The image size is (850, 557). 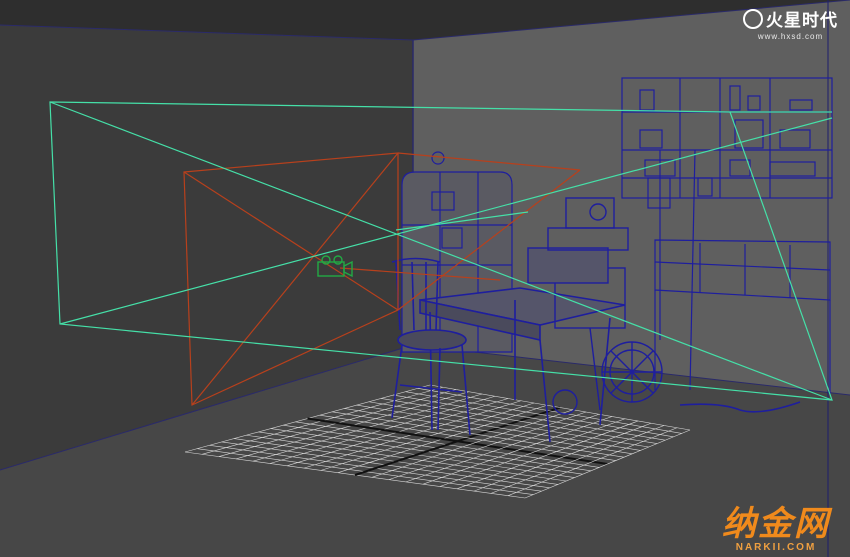 What do you see at coordinates (753, 18) in the screenshot?
I see `hxsd-logo-icon` at bounding box center [753, 18].